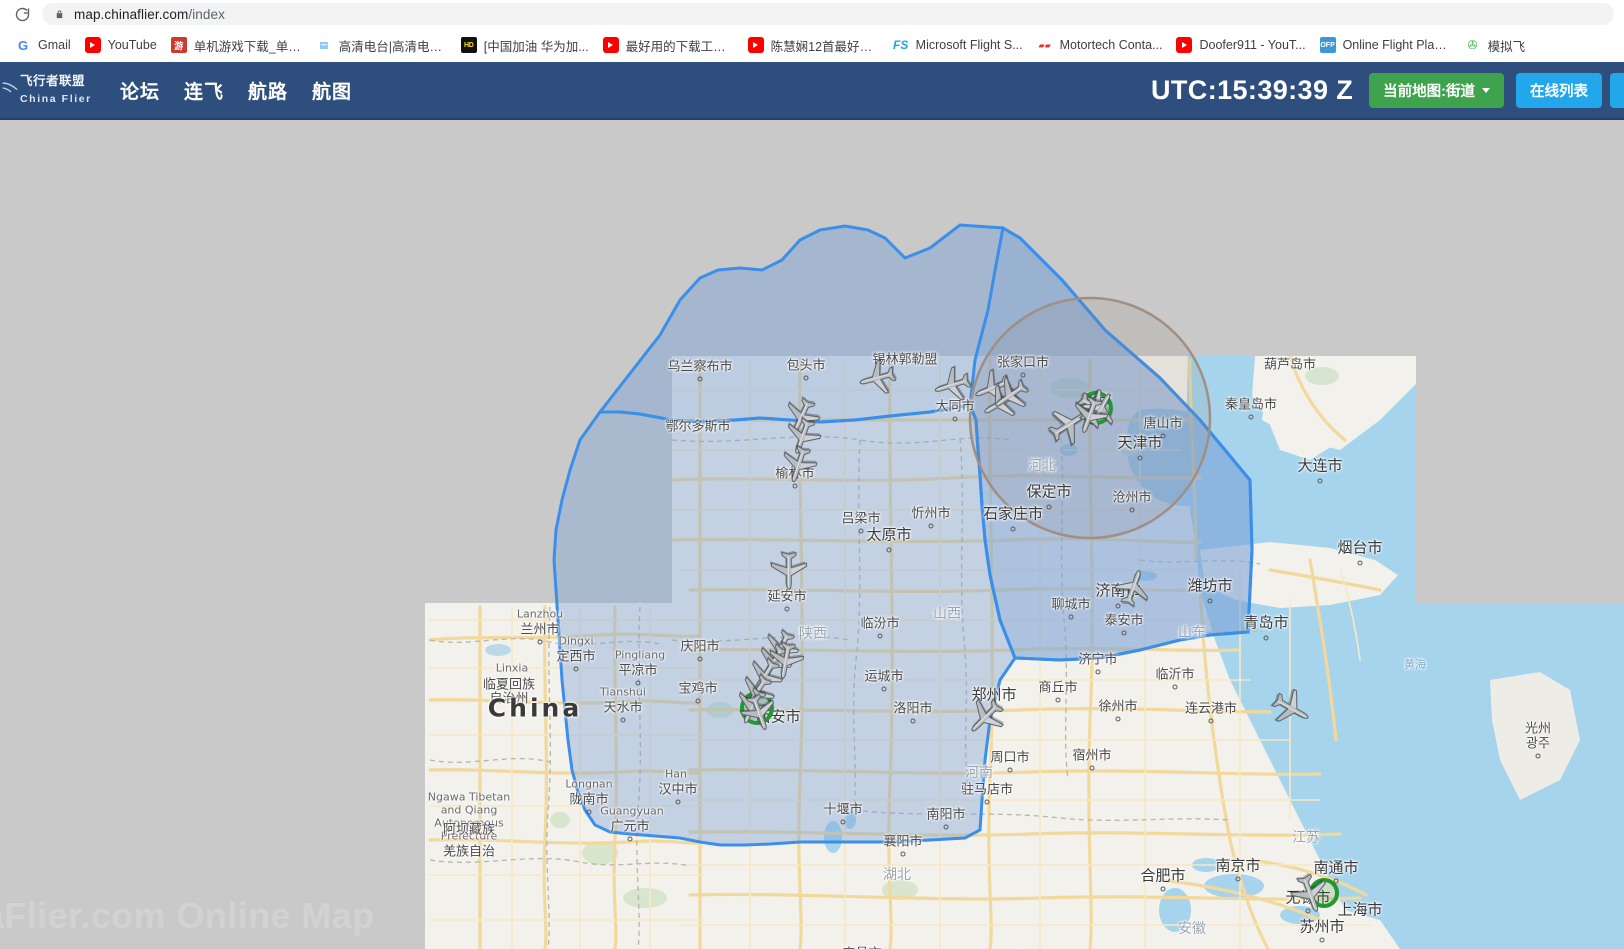 Image resolution: width=1624 pixels, height=949 pixels. I want to click on bookmark-item: YouTube, so click(121, 45).